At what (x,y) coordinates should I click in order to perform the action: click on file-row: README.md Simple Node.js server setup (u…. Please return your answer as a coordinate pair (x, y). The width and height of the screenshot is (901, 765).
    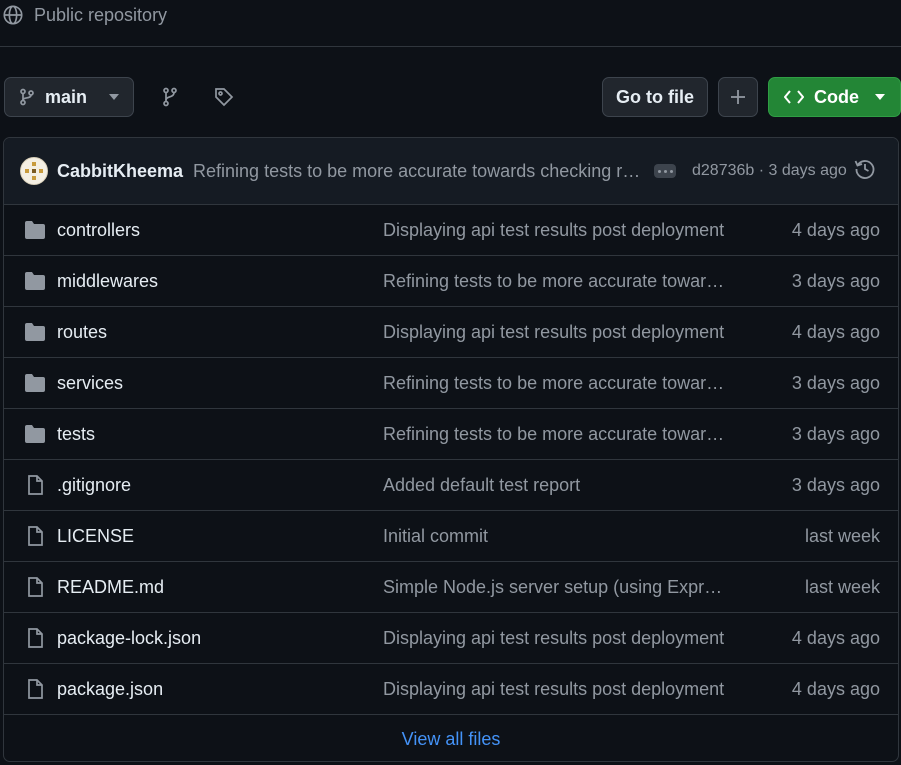
    Looking at the image, I should click on (451, 587).